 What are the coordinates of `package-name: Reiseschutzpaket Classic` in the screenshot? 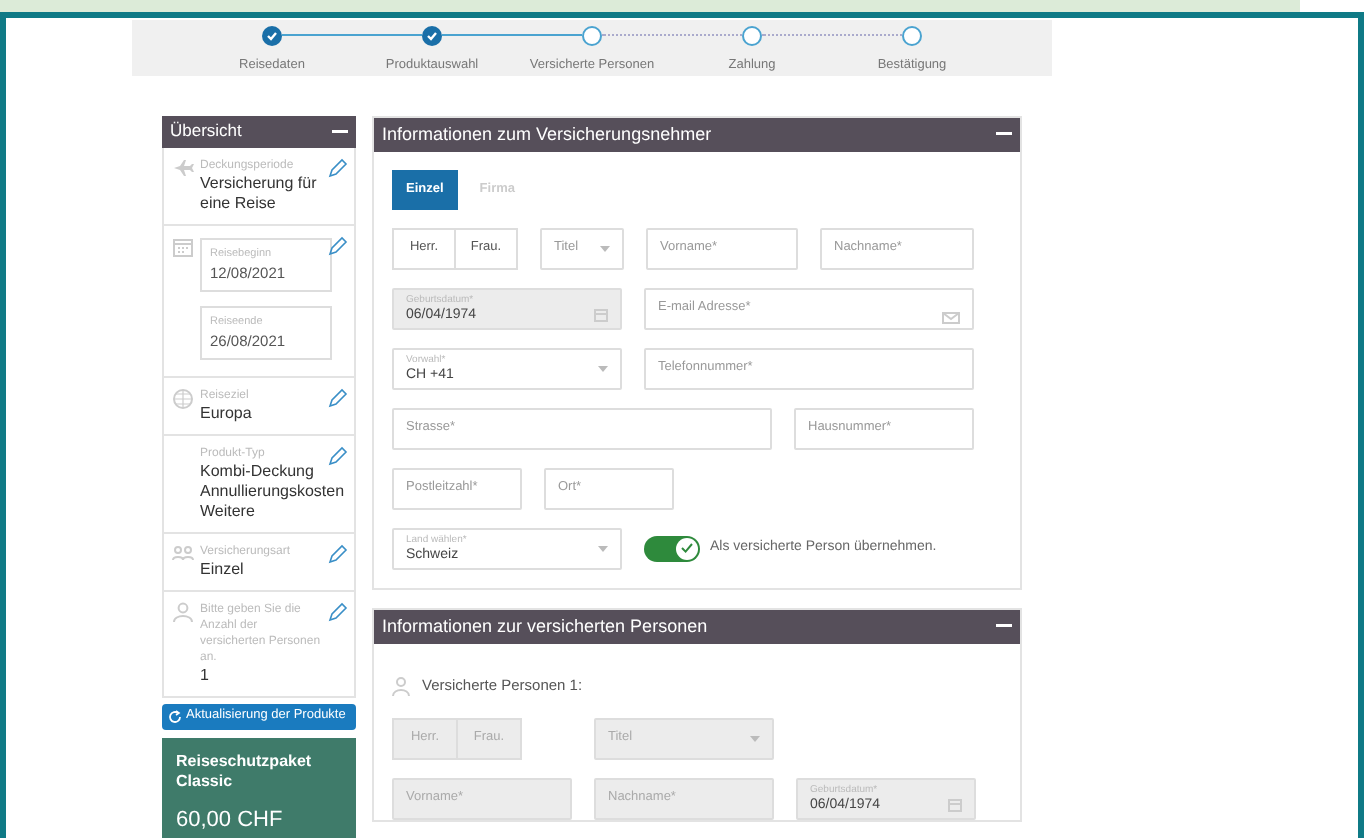 It's located at (245, 771).